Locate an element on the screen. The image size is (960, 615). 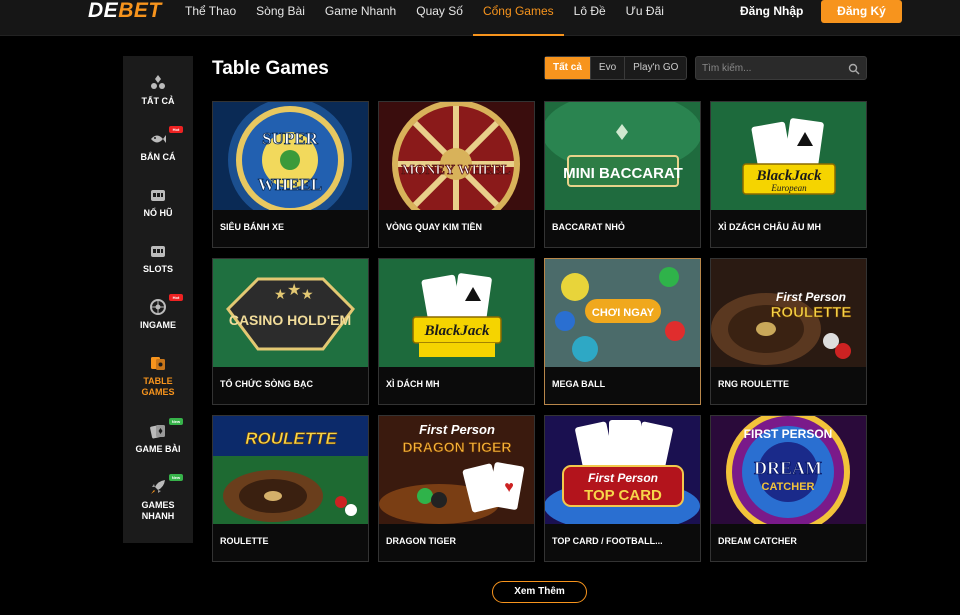
hot-badge: Hot is located at coordinates (176, 297).